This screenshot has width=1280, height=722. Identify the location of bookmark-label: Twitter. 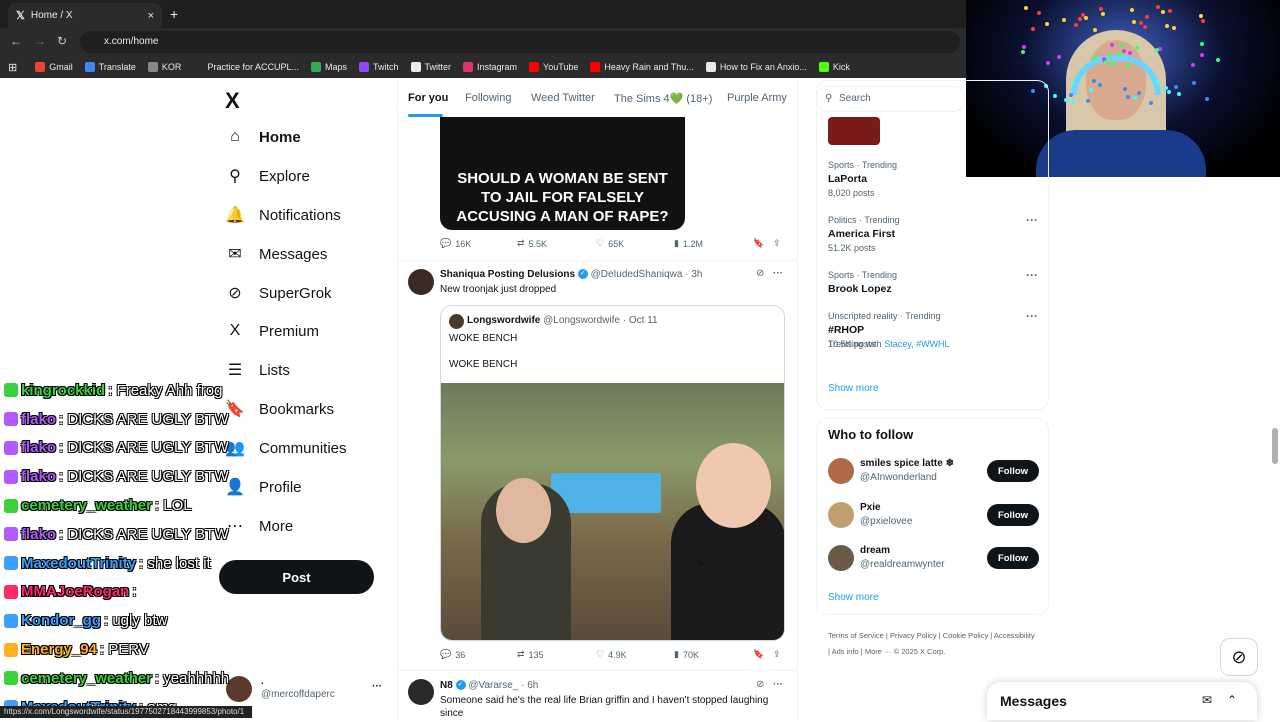
(438, 67).